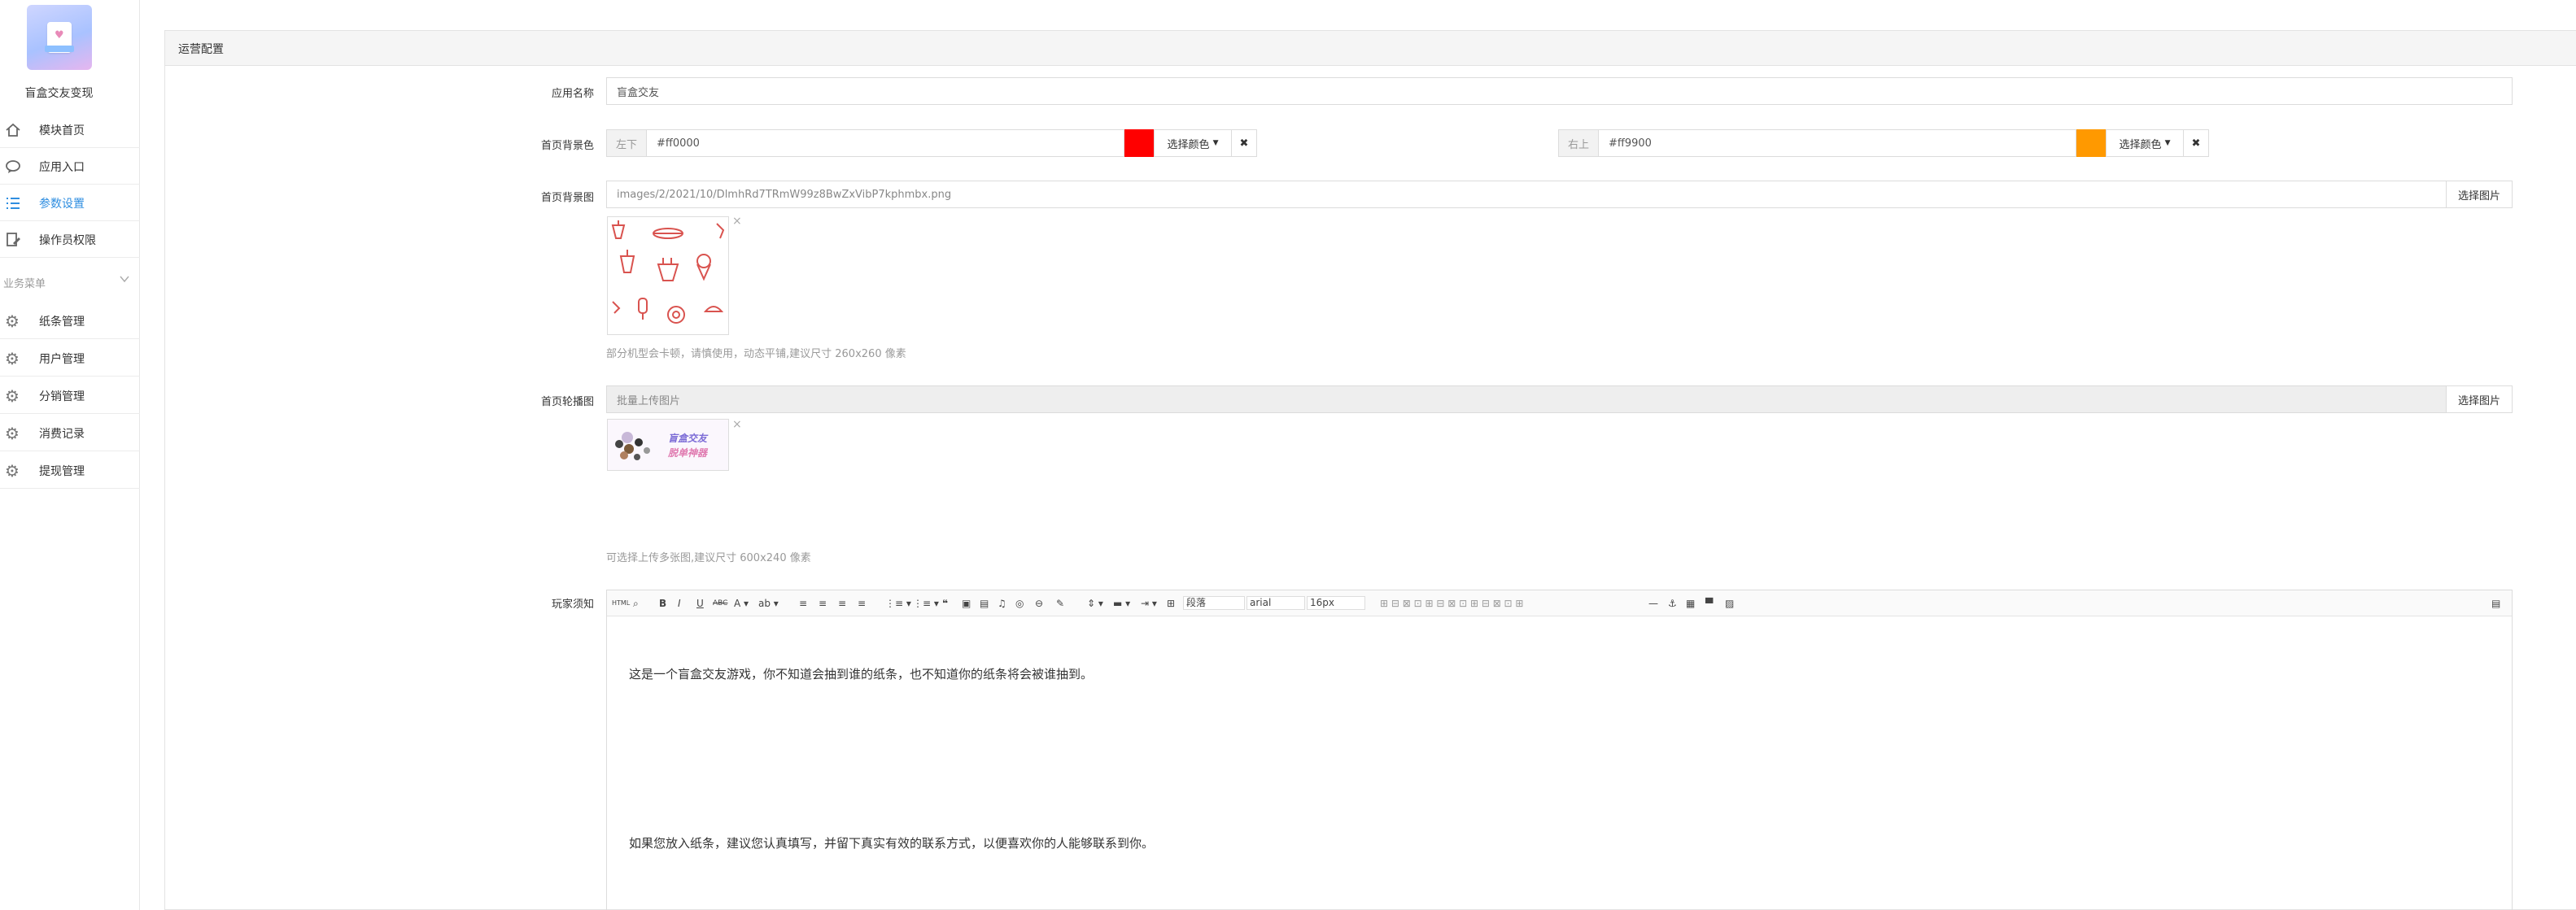 This screenshot has height=910, width=2576. What do you see at coordinates (862, 604) in the screenshot?
I see `align-justify-icon: ≡` at bounding box center [862, 604].